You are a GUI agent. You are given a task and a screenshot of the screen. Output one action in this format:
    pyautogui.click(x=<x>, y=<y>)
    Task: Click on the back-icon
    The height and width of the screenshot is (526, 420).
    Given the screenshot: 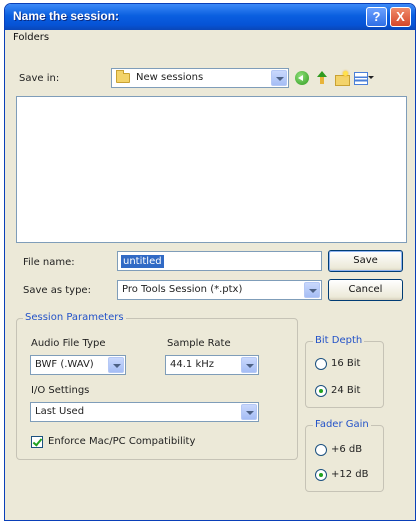 What is the action you would take?
    pyautogui.click(x=302, y=78)
    